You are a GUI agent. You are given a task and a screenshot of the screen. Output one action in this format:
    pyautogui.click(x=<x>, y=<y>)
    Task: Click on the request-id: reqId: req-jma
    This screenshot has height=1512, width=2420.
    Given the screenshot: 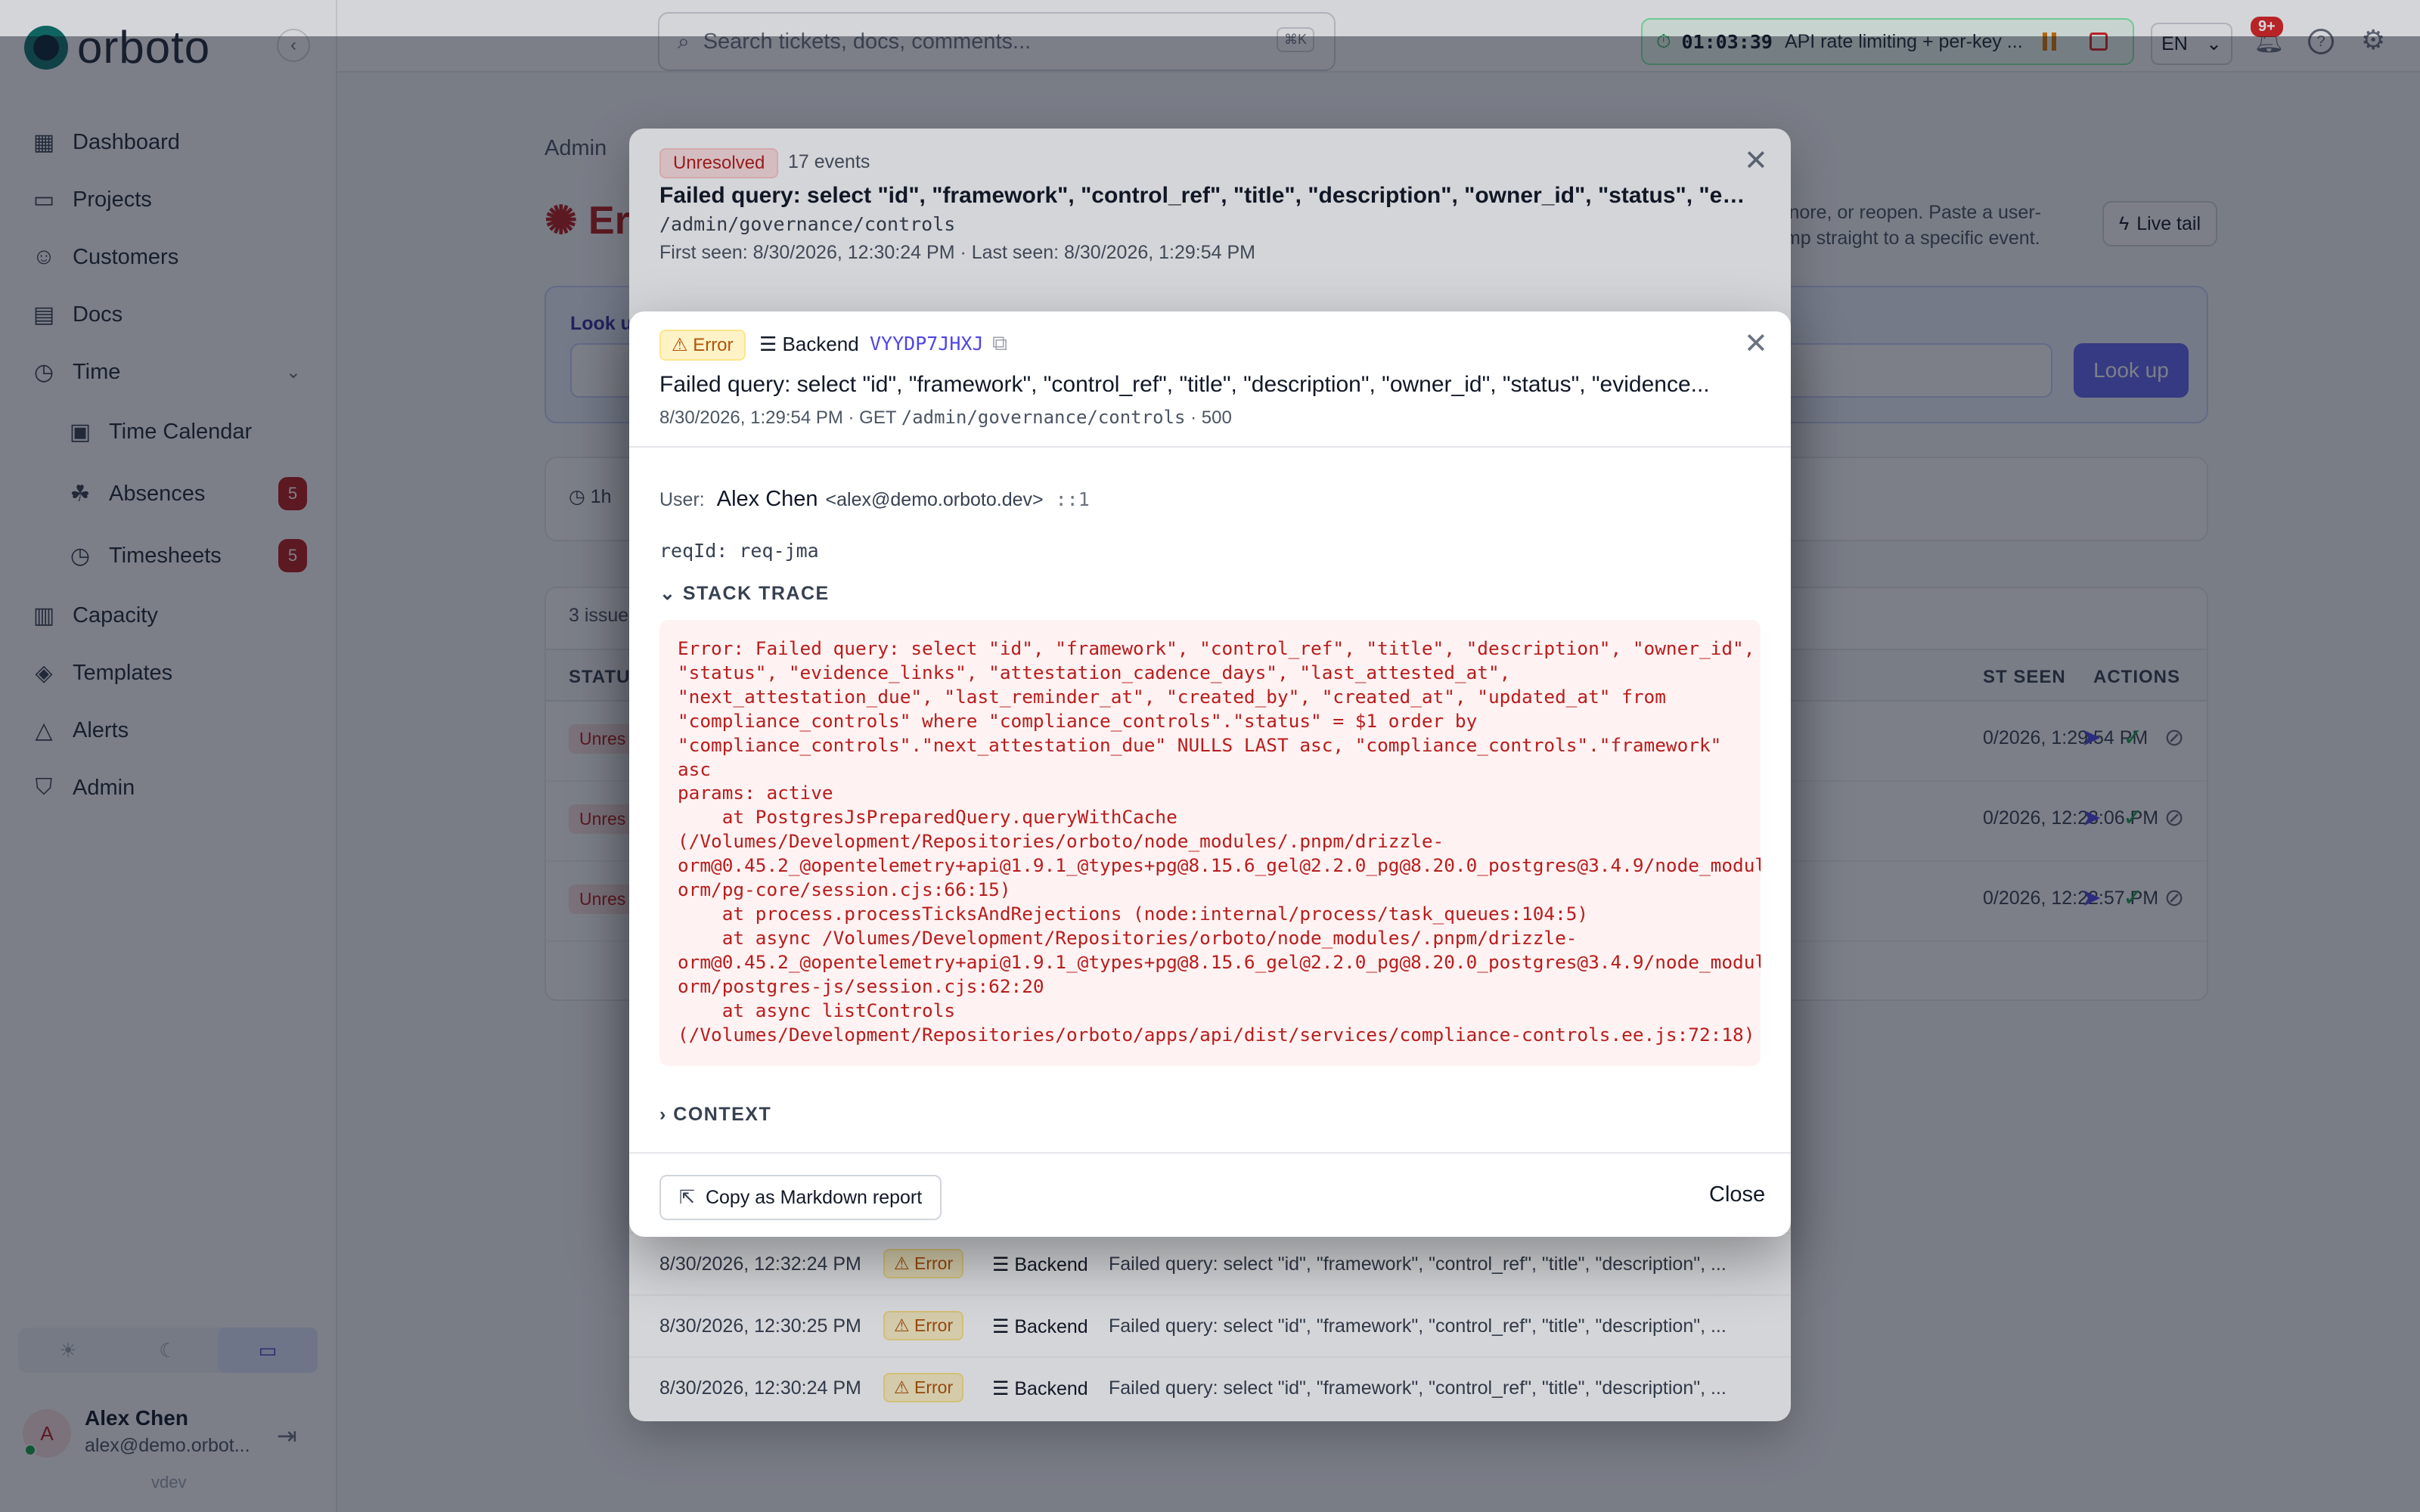 What is the action you would take?
    pyautogui.click(x=739, y=551)
    